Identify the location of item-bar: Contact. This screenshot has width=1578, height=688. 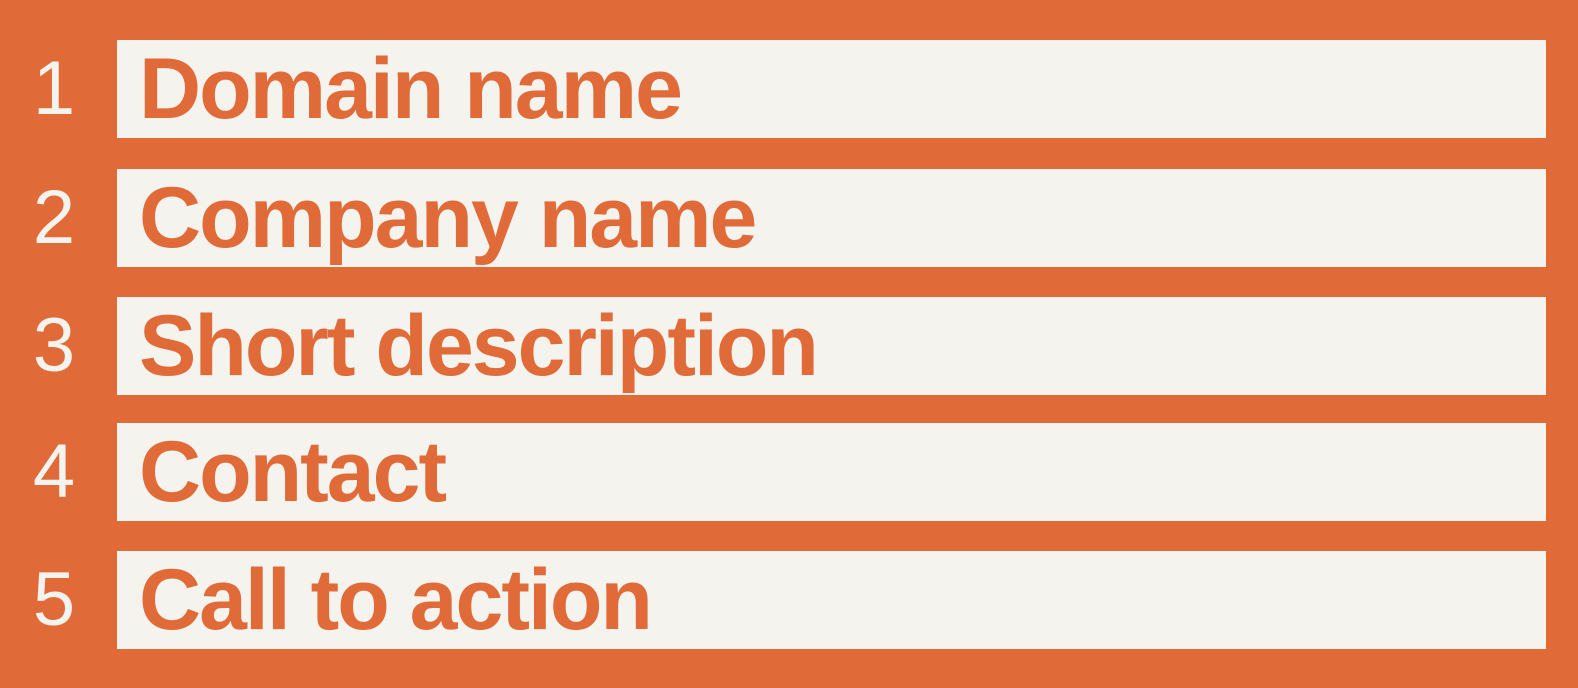
(831, 472).